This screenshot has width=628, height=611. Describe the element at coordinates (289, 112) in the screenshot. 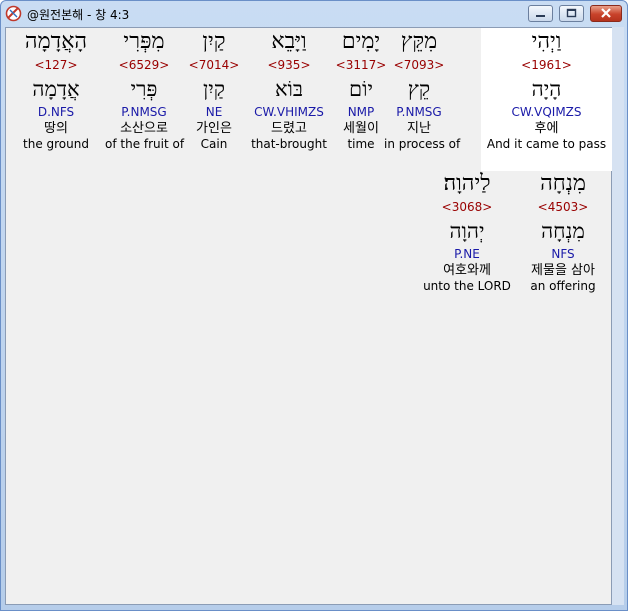

I see `morph-code: CW.VHIMZS` at that location.